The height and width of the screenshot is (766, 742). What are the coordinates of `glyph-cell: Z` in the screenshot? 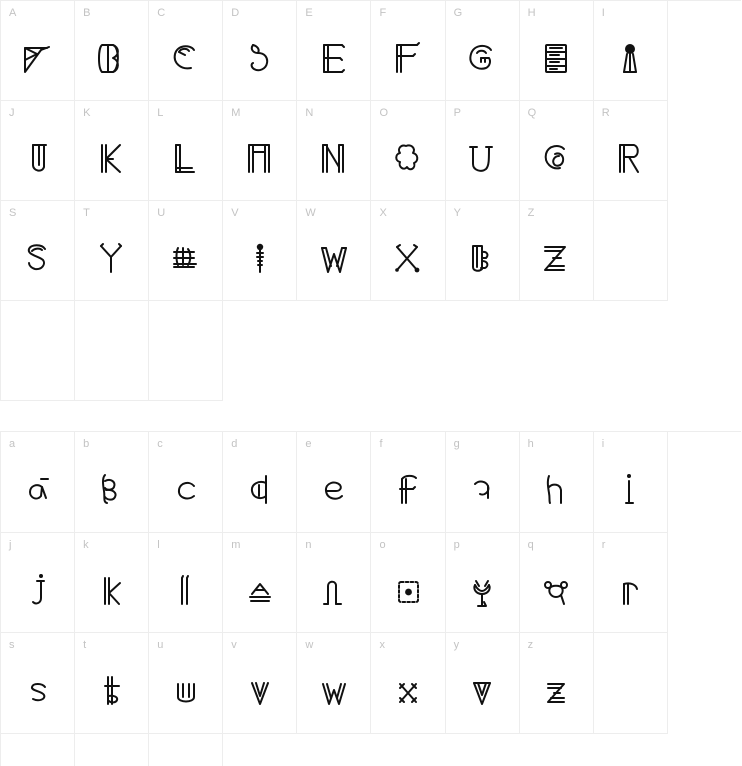 It's located at (556, 251).